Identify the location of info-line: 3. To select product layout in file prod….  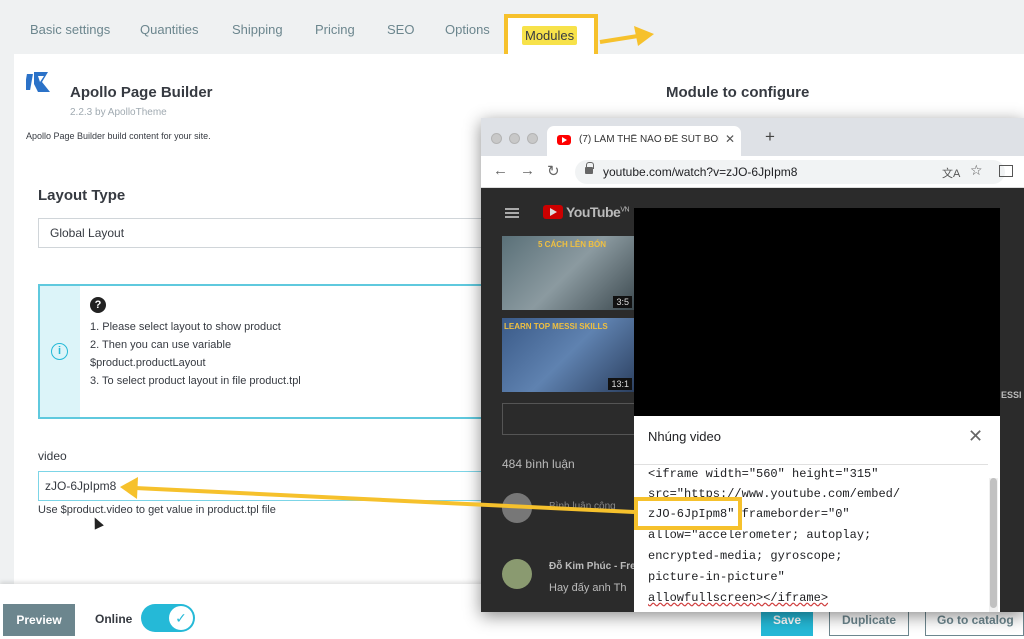
(195, 381).